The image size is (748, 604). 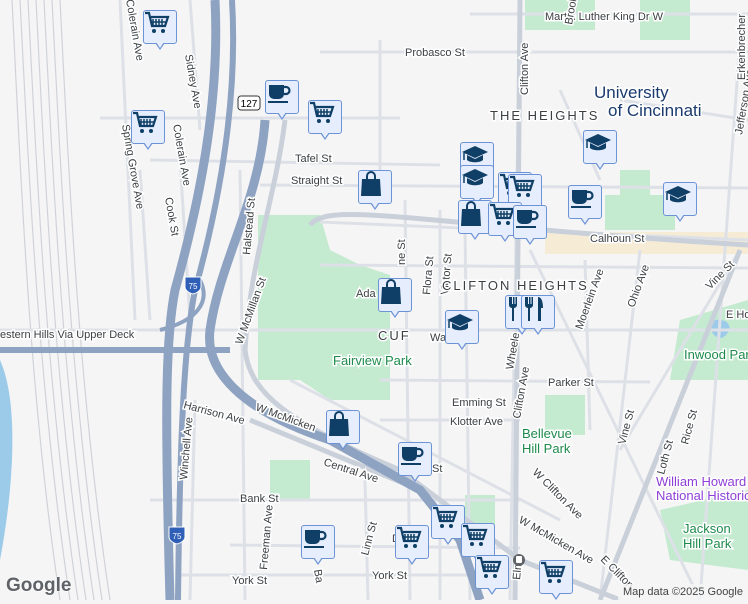 I want to click on label-parker-st: Parker St, so click(x=571, y=383).